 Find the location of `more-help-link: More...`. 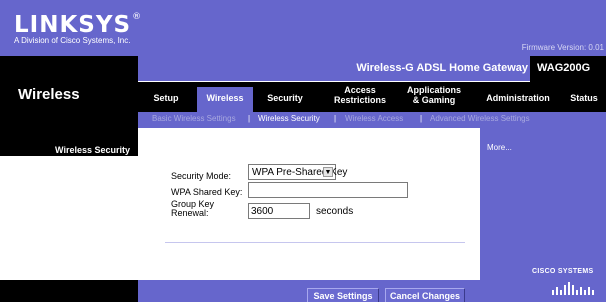

more-help-link: More... is located at coordinates (499, 148).